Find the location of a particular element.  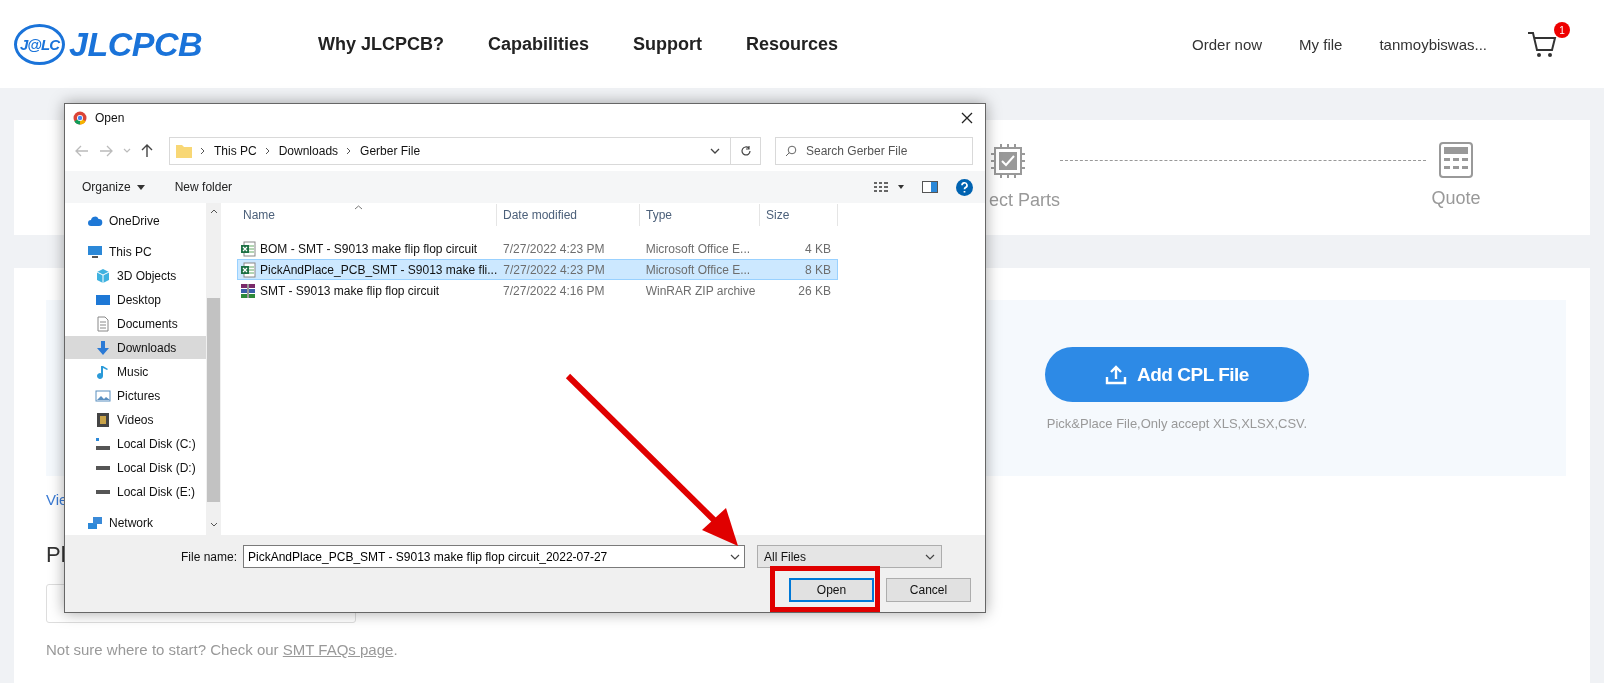

network-icon is located at coordinates (95, 522).